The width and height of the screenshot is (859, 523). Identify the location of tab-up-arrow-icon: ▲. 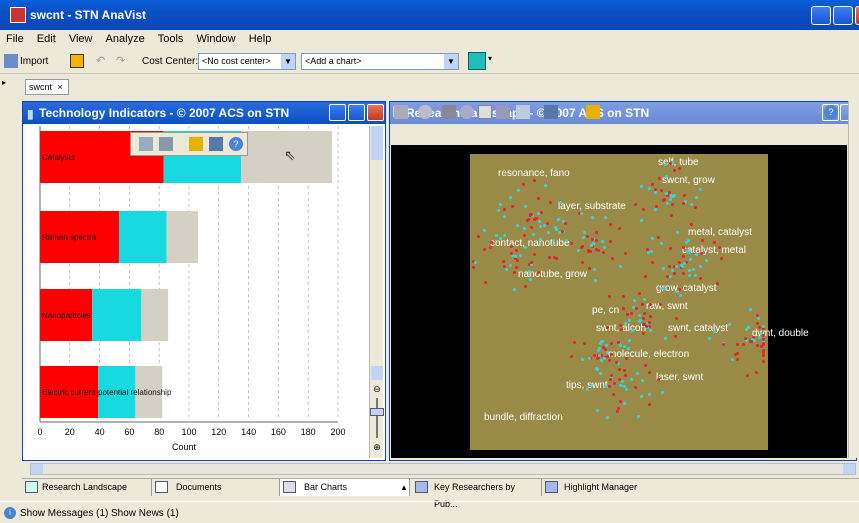
(404, 487).